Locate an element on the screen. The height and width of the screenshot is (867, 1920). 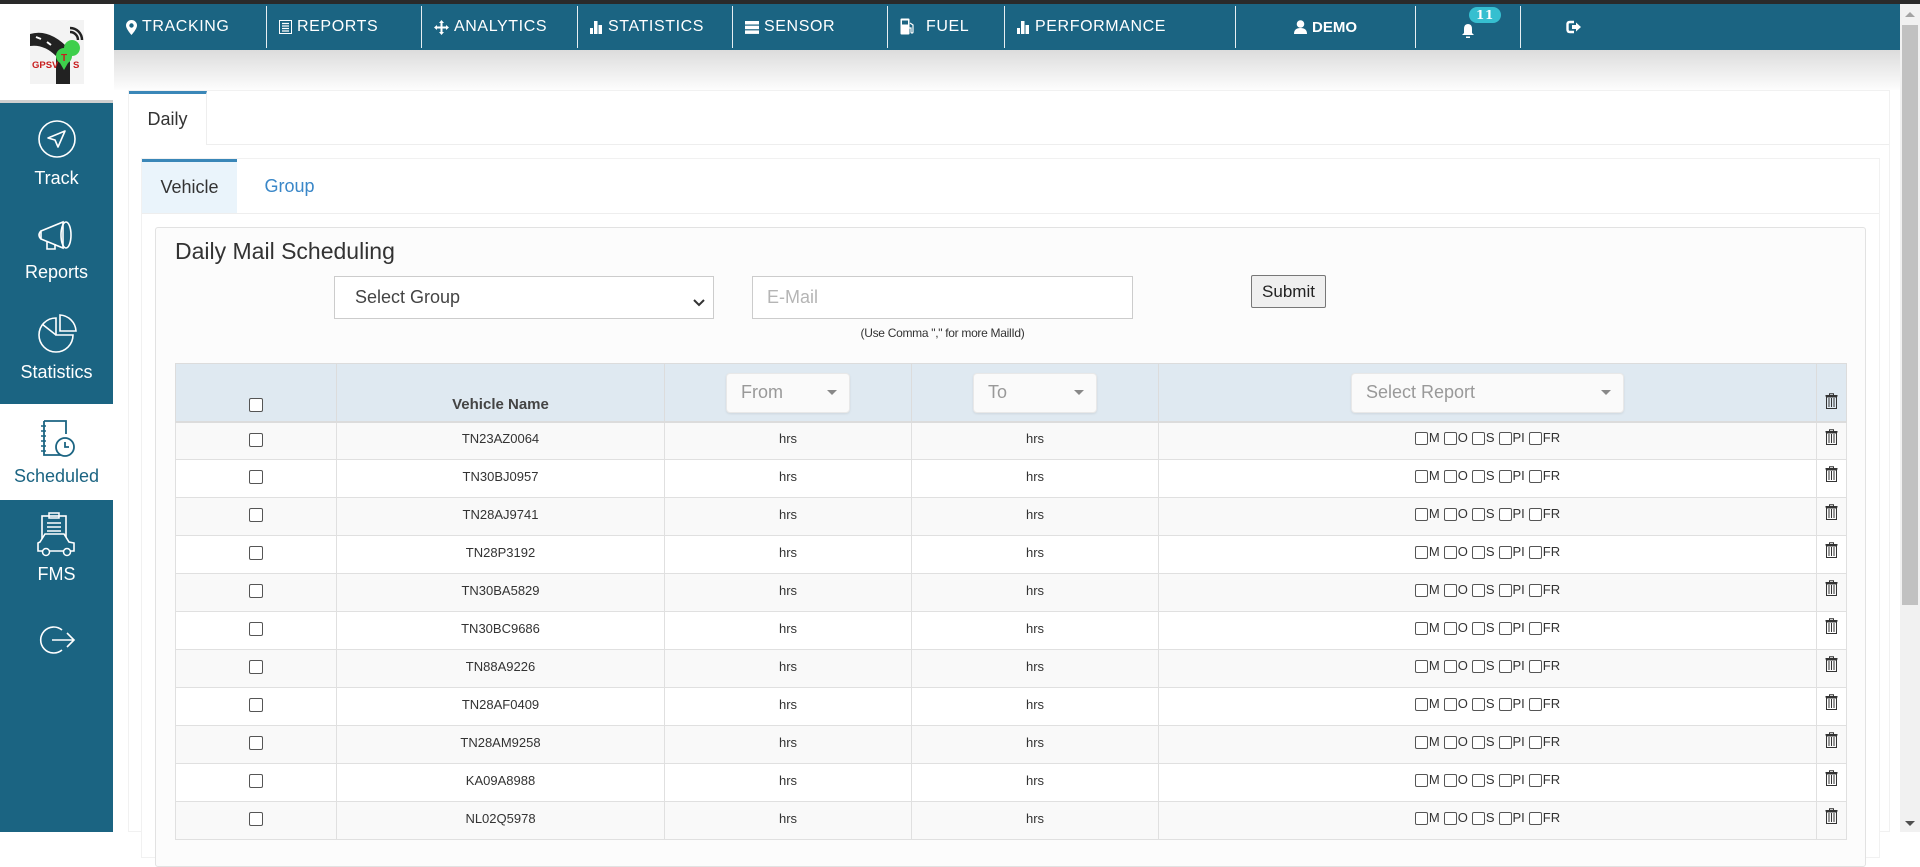
tab-daily: Daily is located at coordinates (168, 118).